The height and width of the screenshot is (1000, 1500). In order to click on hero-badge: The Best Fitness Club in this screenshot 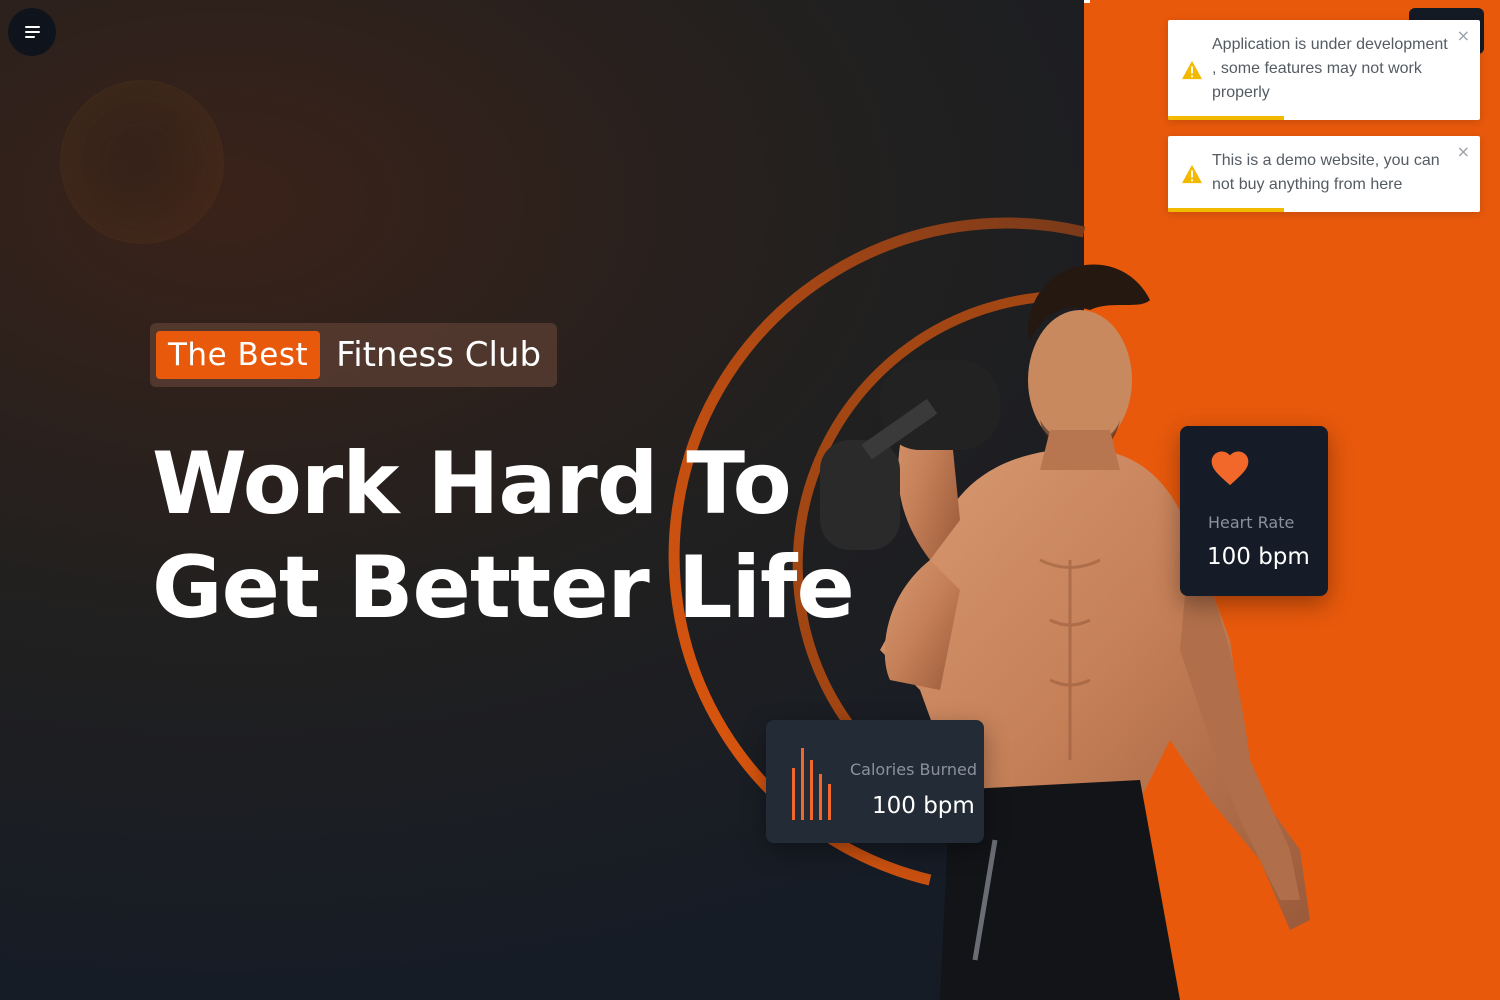, I will do `click(354, 355)`.